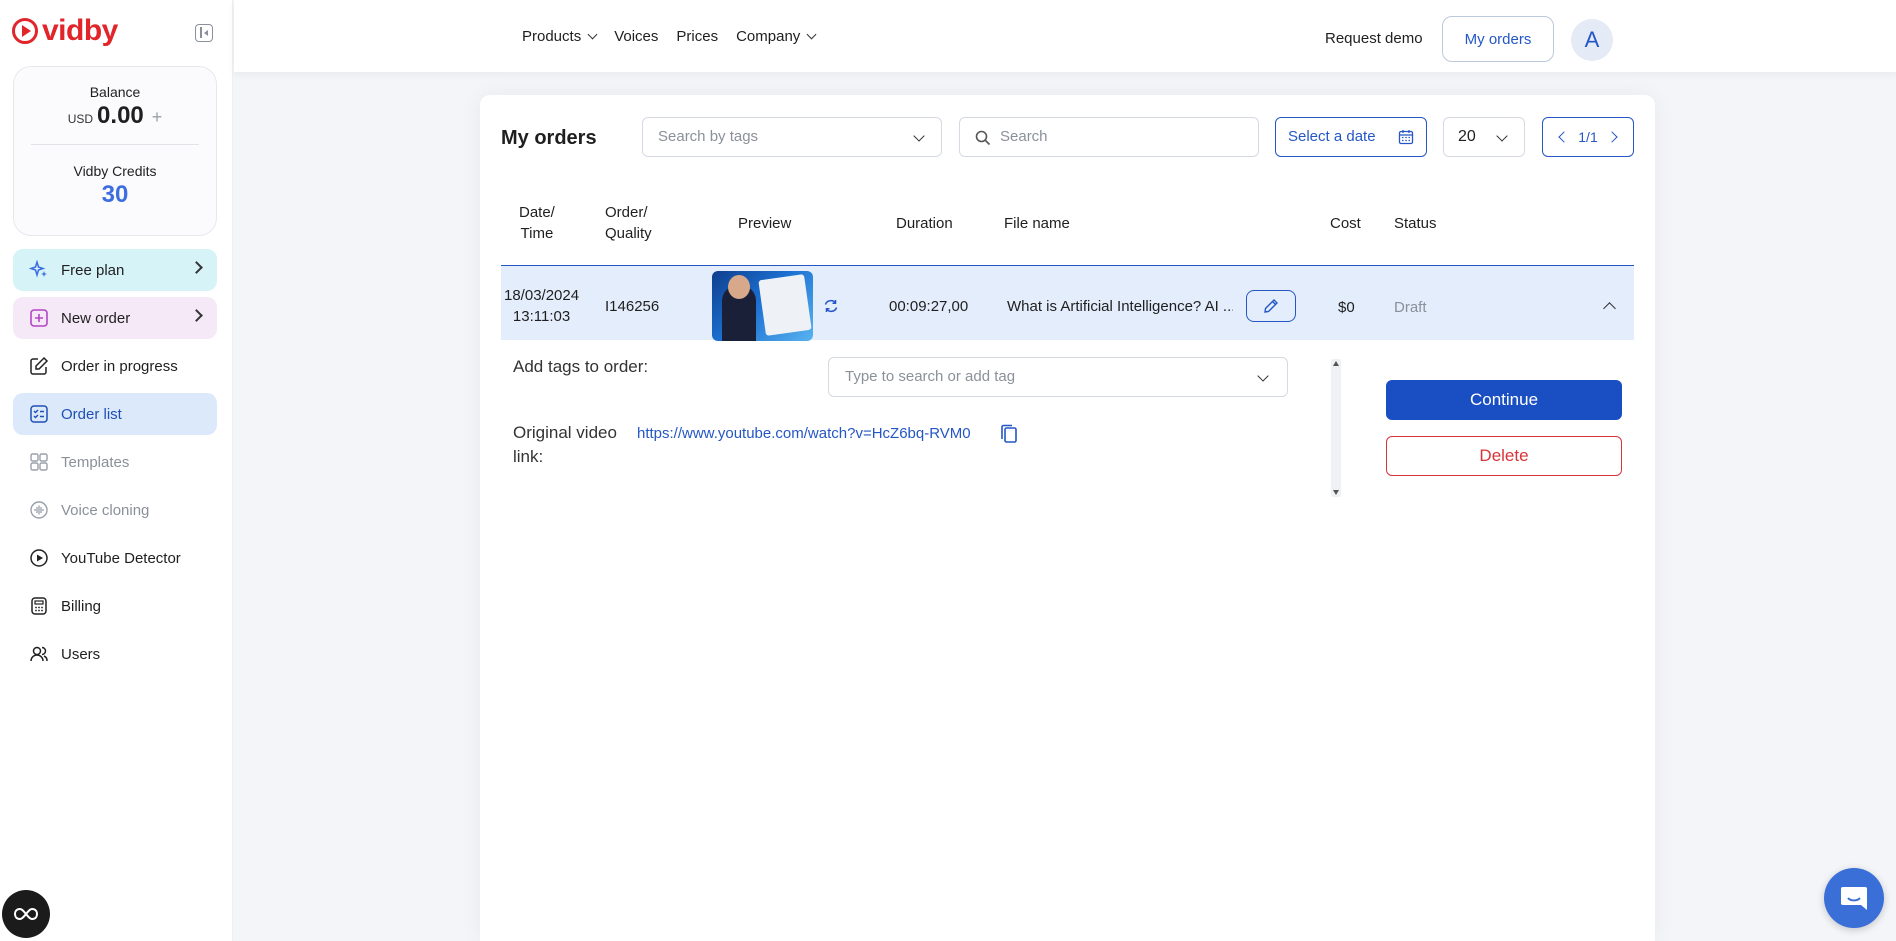 This screenshot has height=941, width=1896. I want to click on chat-bubble-icon, so click(1854, 898).